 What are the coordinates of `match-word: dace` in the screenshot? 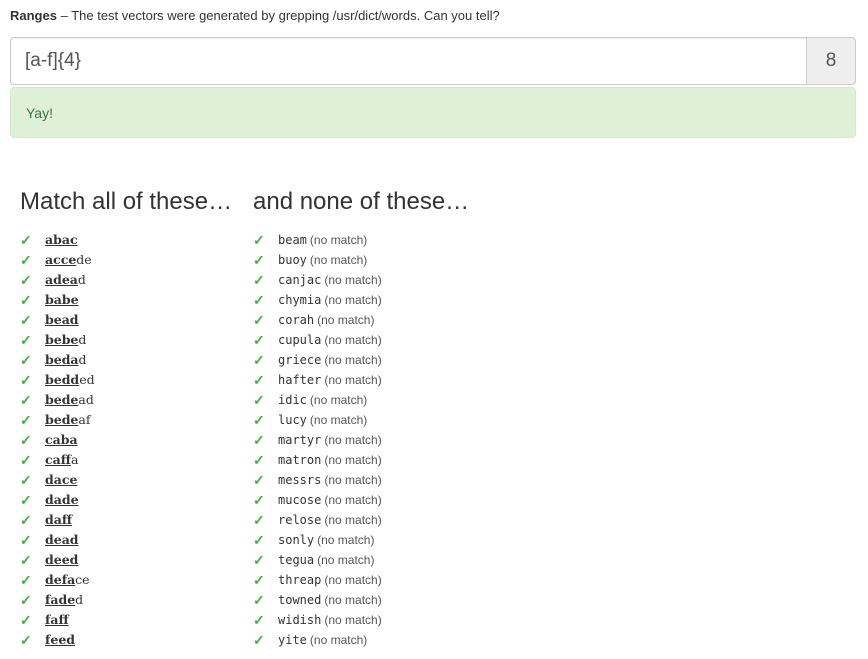 It's located at (61, 480).